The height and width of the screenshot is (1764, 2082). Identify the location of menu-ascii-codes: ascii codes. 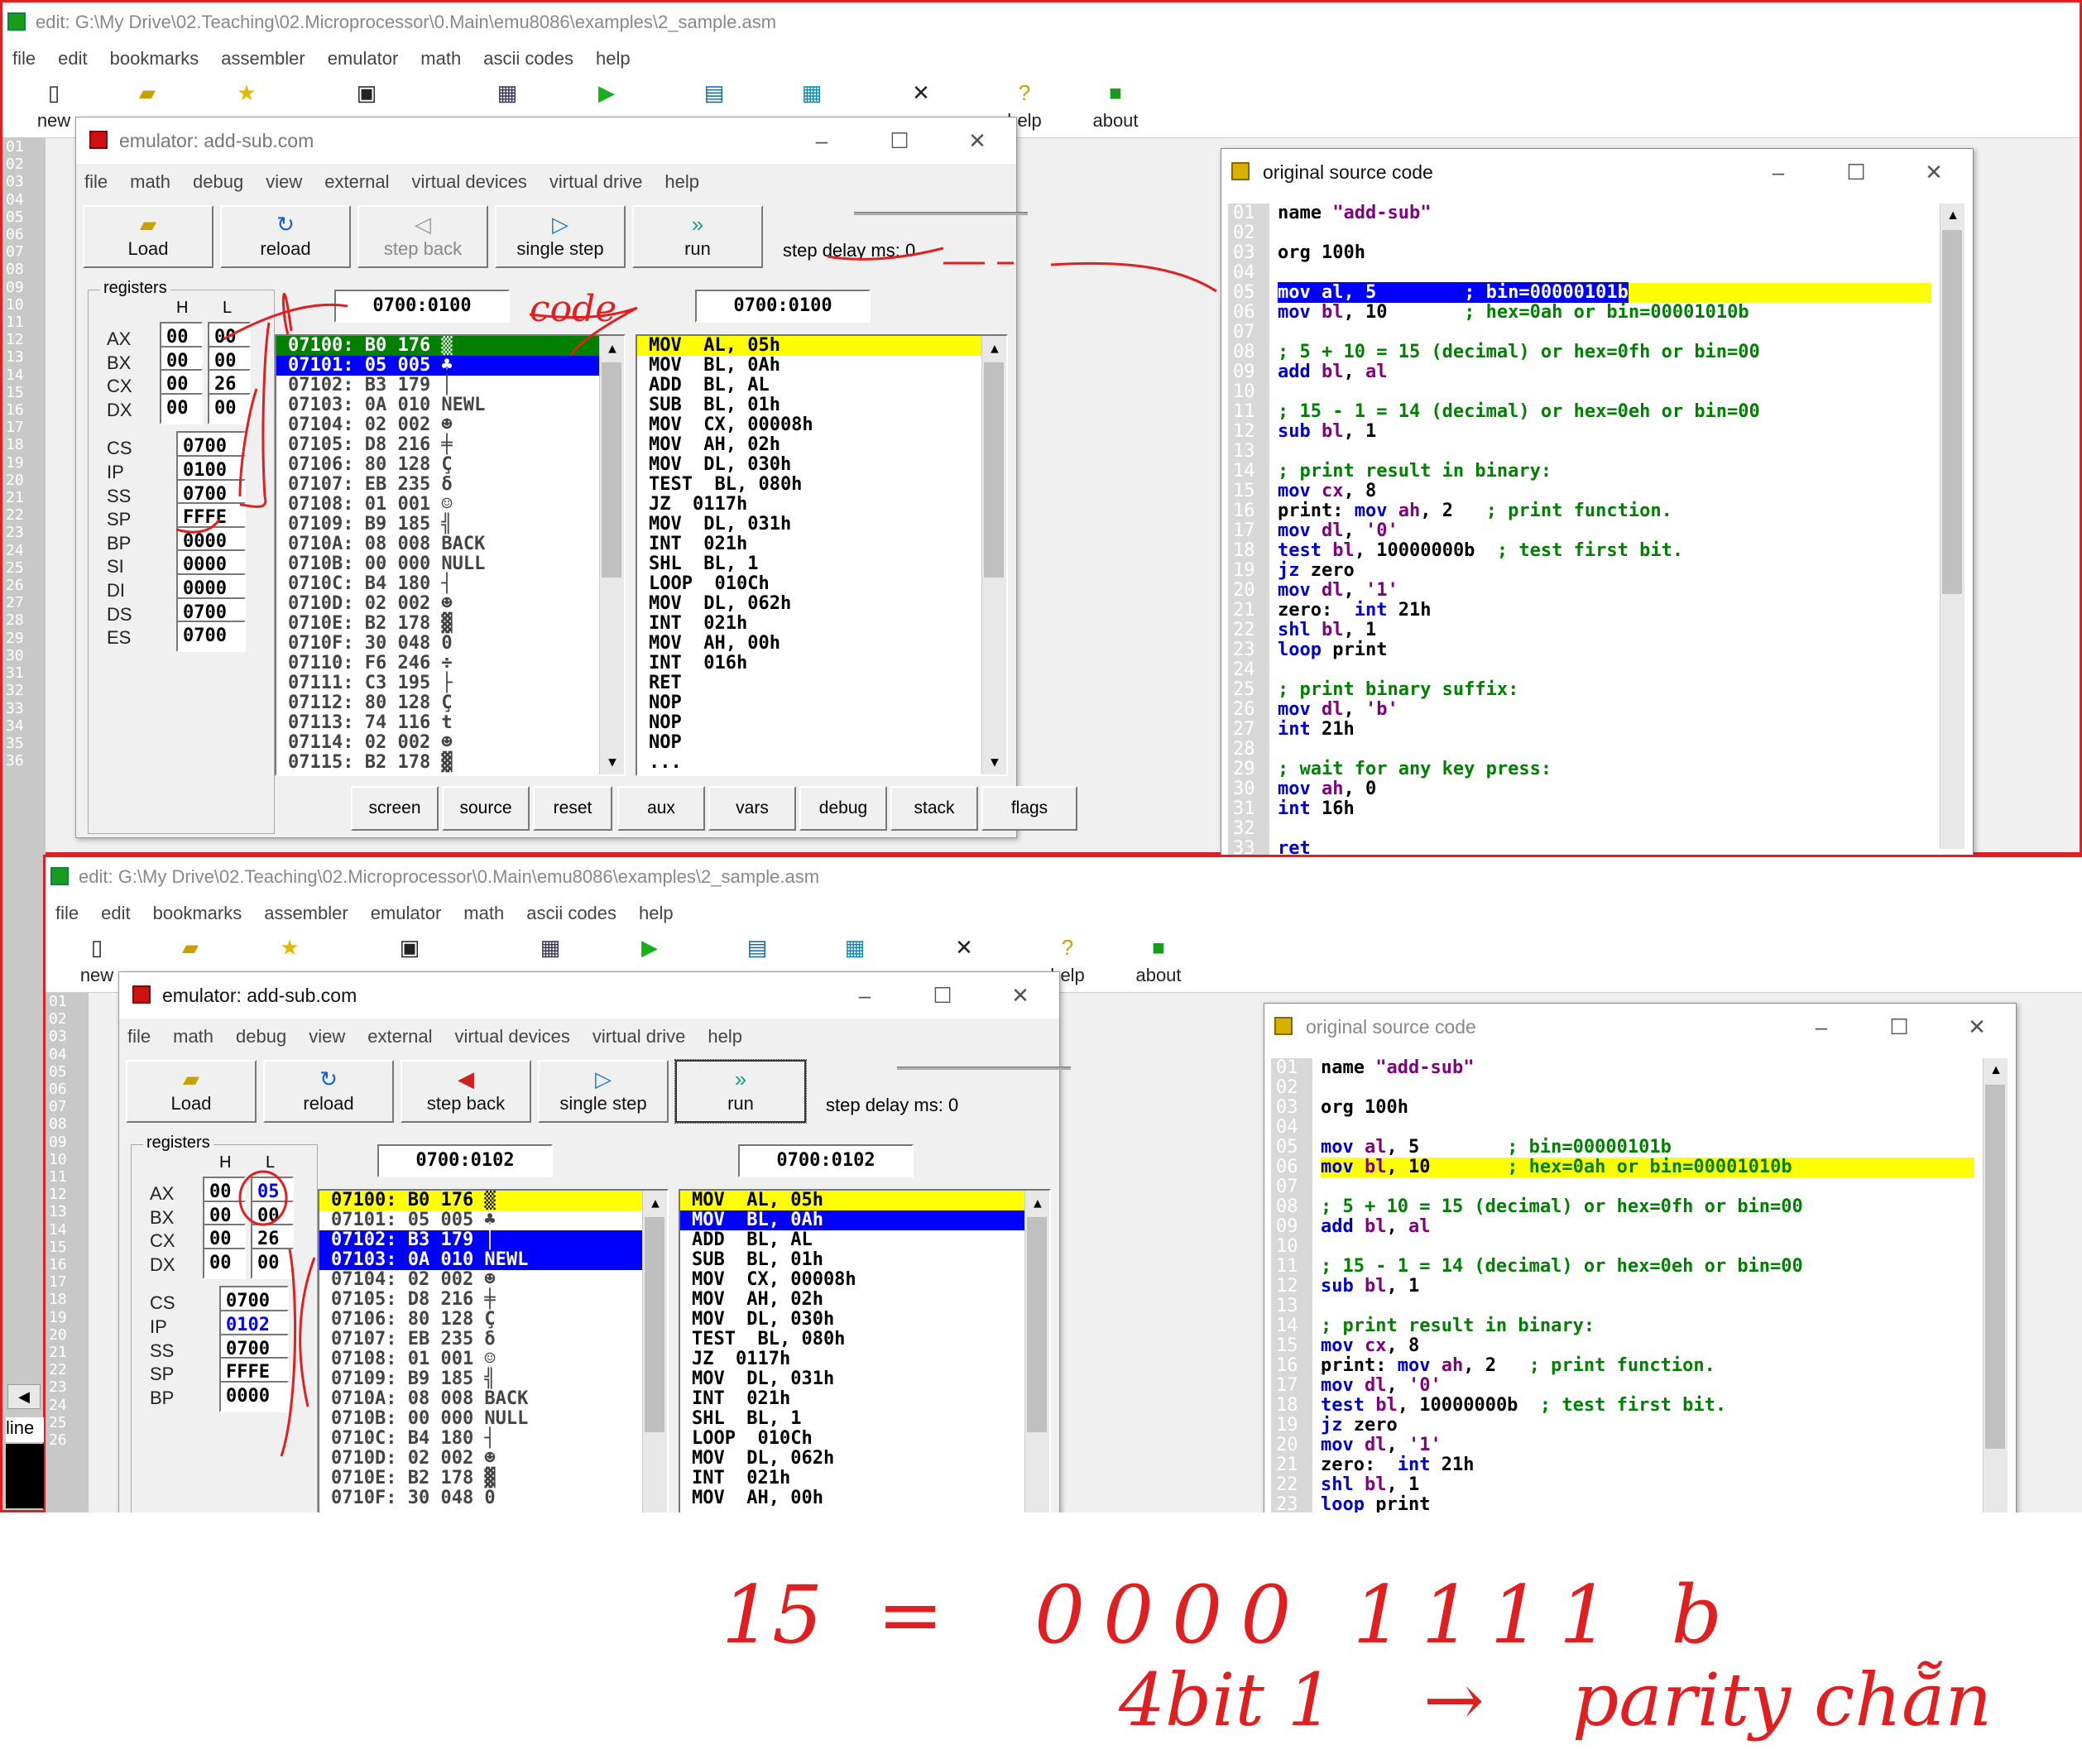
(528, 59).